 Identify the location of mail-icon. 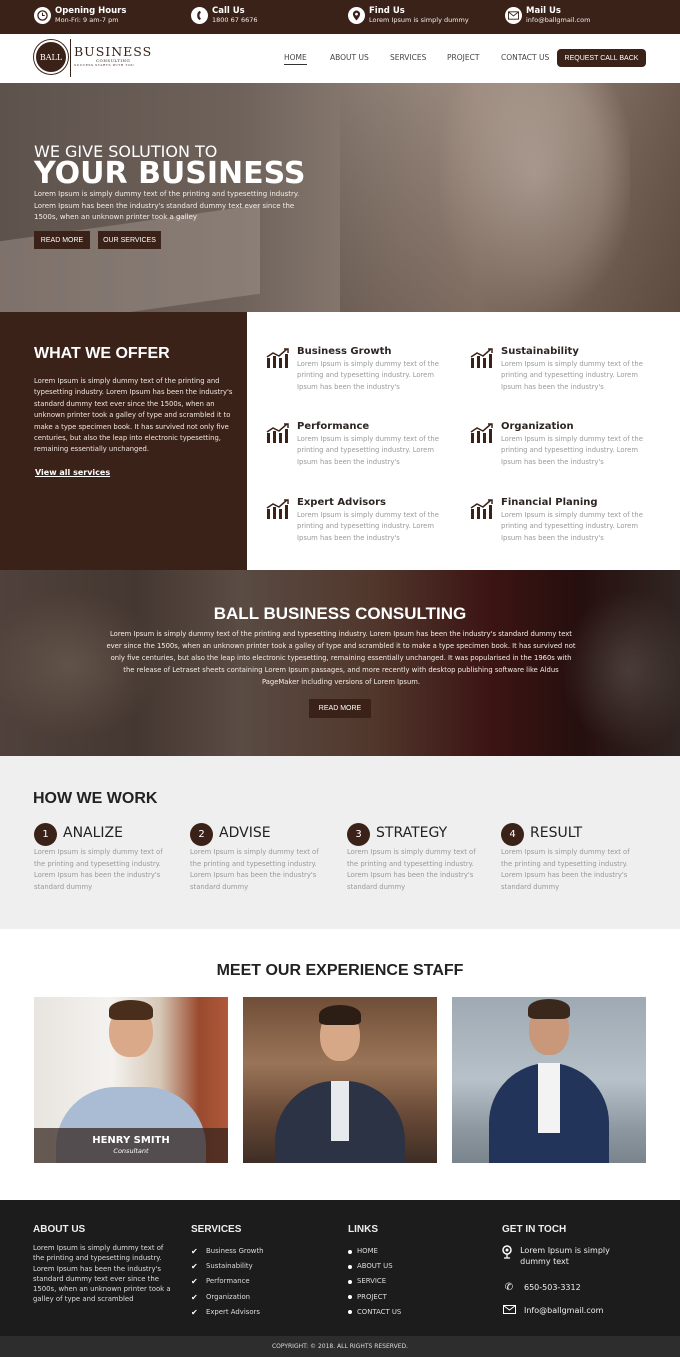
(509, 1311).